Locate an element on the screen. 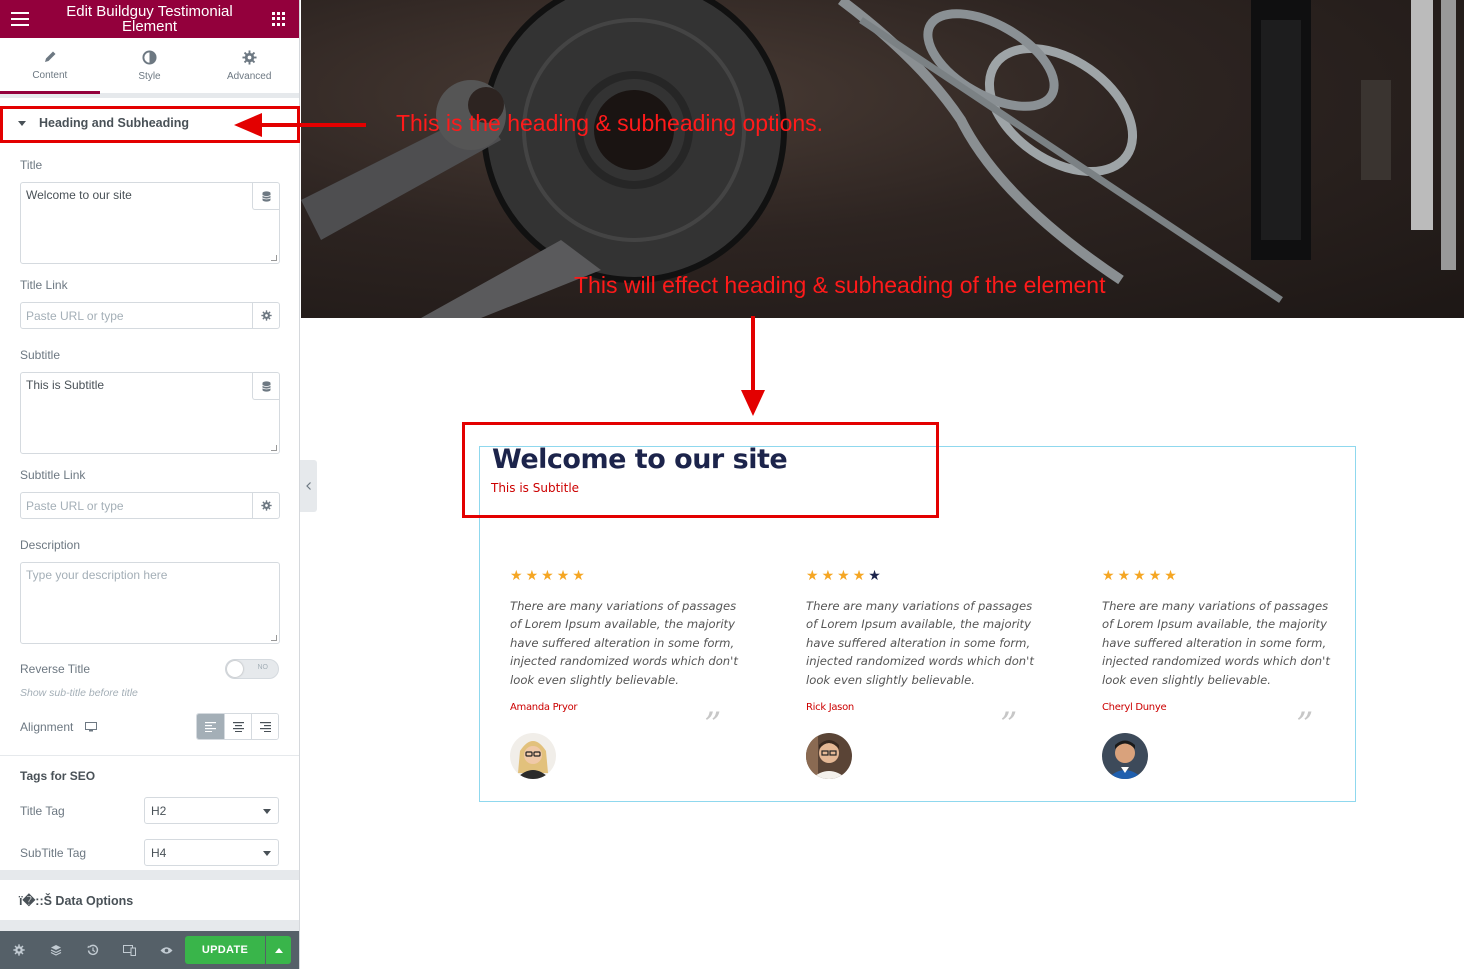 This screenshot has width=1464, height=969. annotation-box-preview-heading is located at coordinates (700, 470).